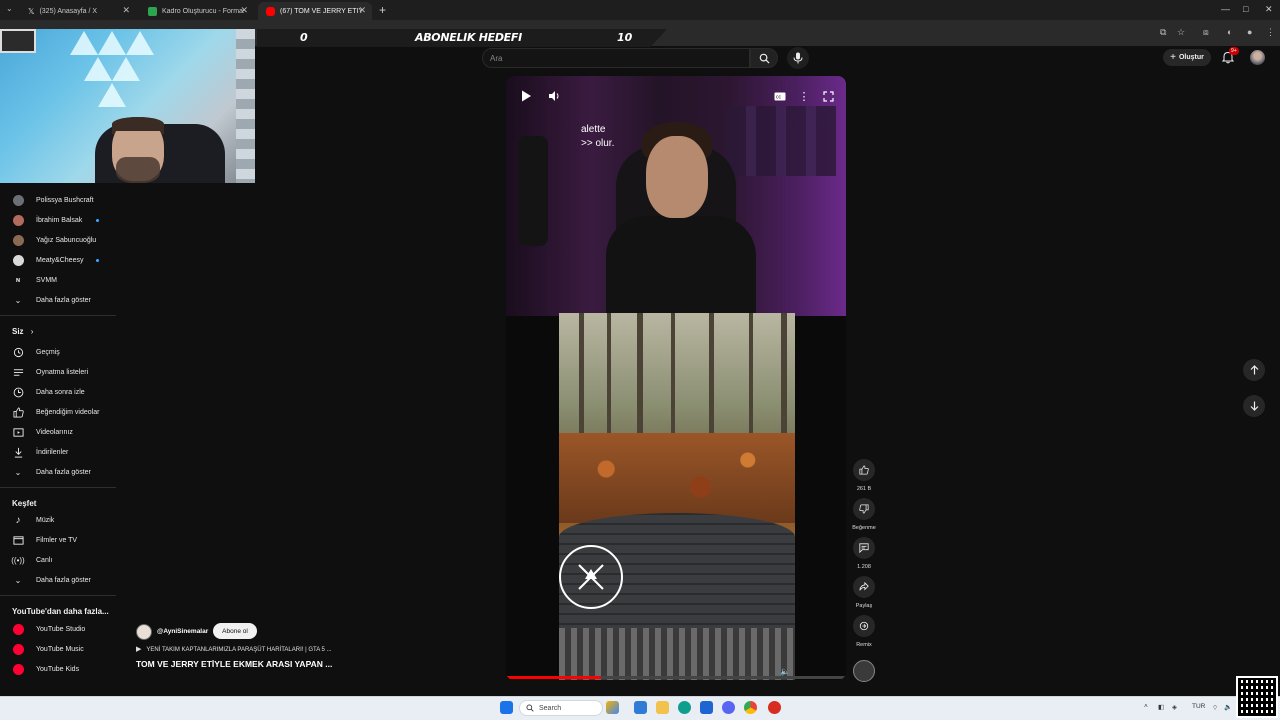 The height and width of the screenshot is (720, 1280). What do you see at coordinates (506, 707) in the screenshot?
I see `windows-start-icon` at bounding box center [506, 707].